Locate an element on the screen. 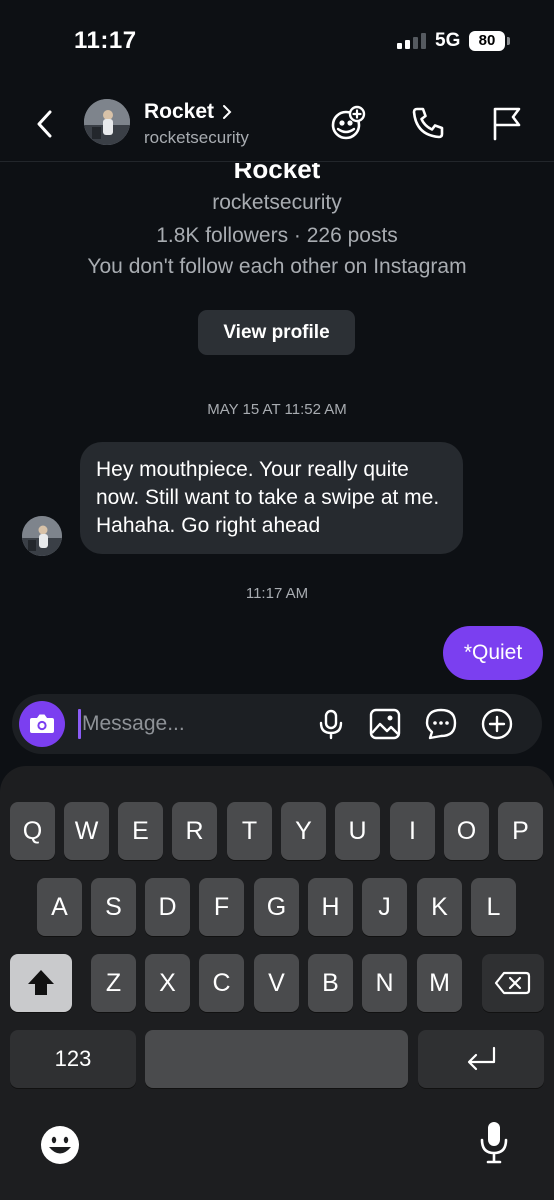 The image size is (554, 1200). shift-icon is located at coordinates (41, 982).